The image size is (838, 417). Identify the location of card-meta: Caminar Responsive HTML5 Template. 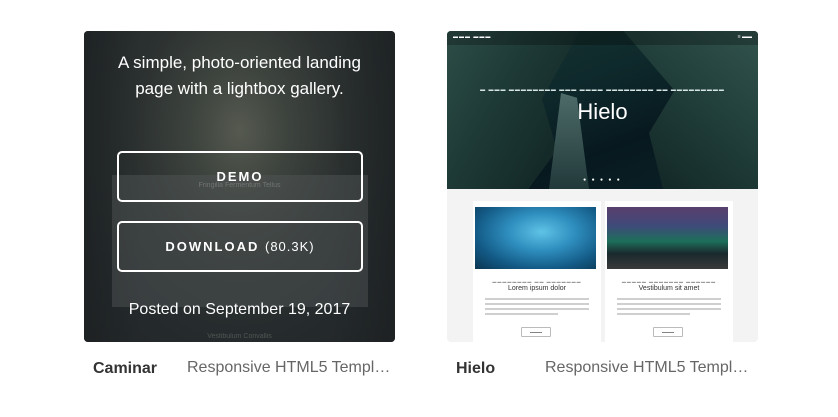
(239, 368).